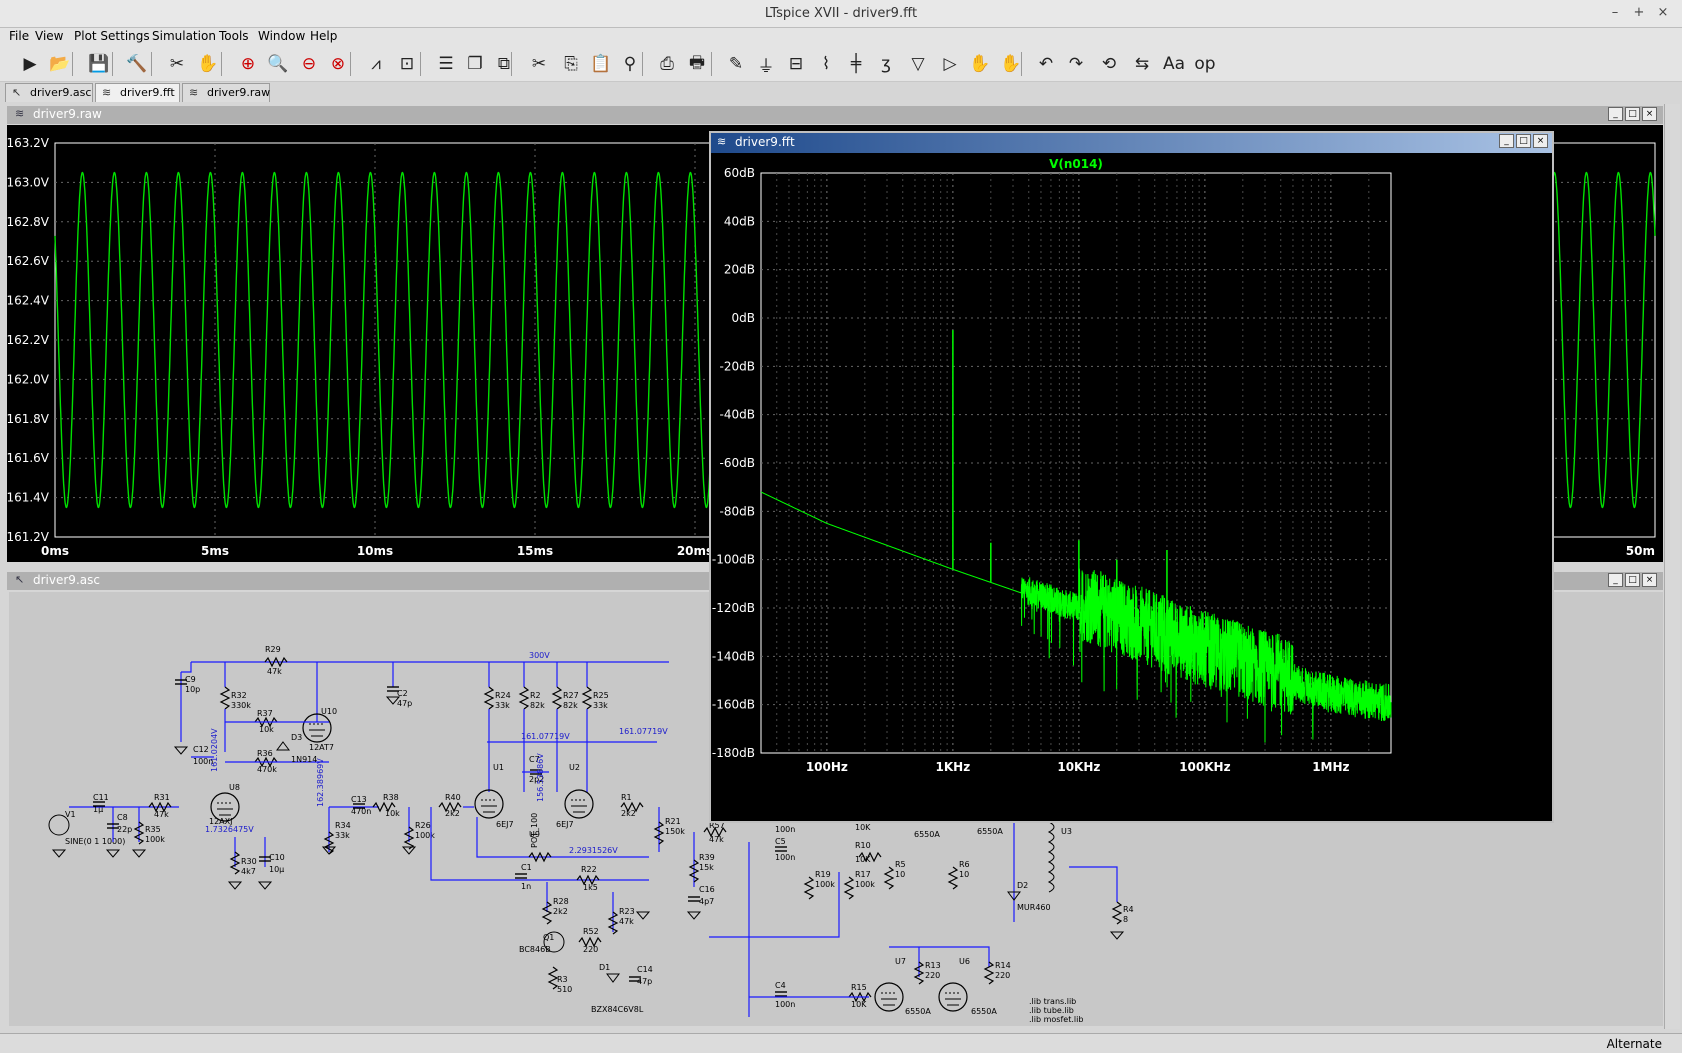 The height and width of the screenshot is (1053, 1682). What do you see at coordinates (535, 695) in the screenshot?
I see `component-label: R2` at bounding box center [535, 695].